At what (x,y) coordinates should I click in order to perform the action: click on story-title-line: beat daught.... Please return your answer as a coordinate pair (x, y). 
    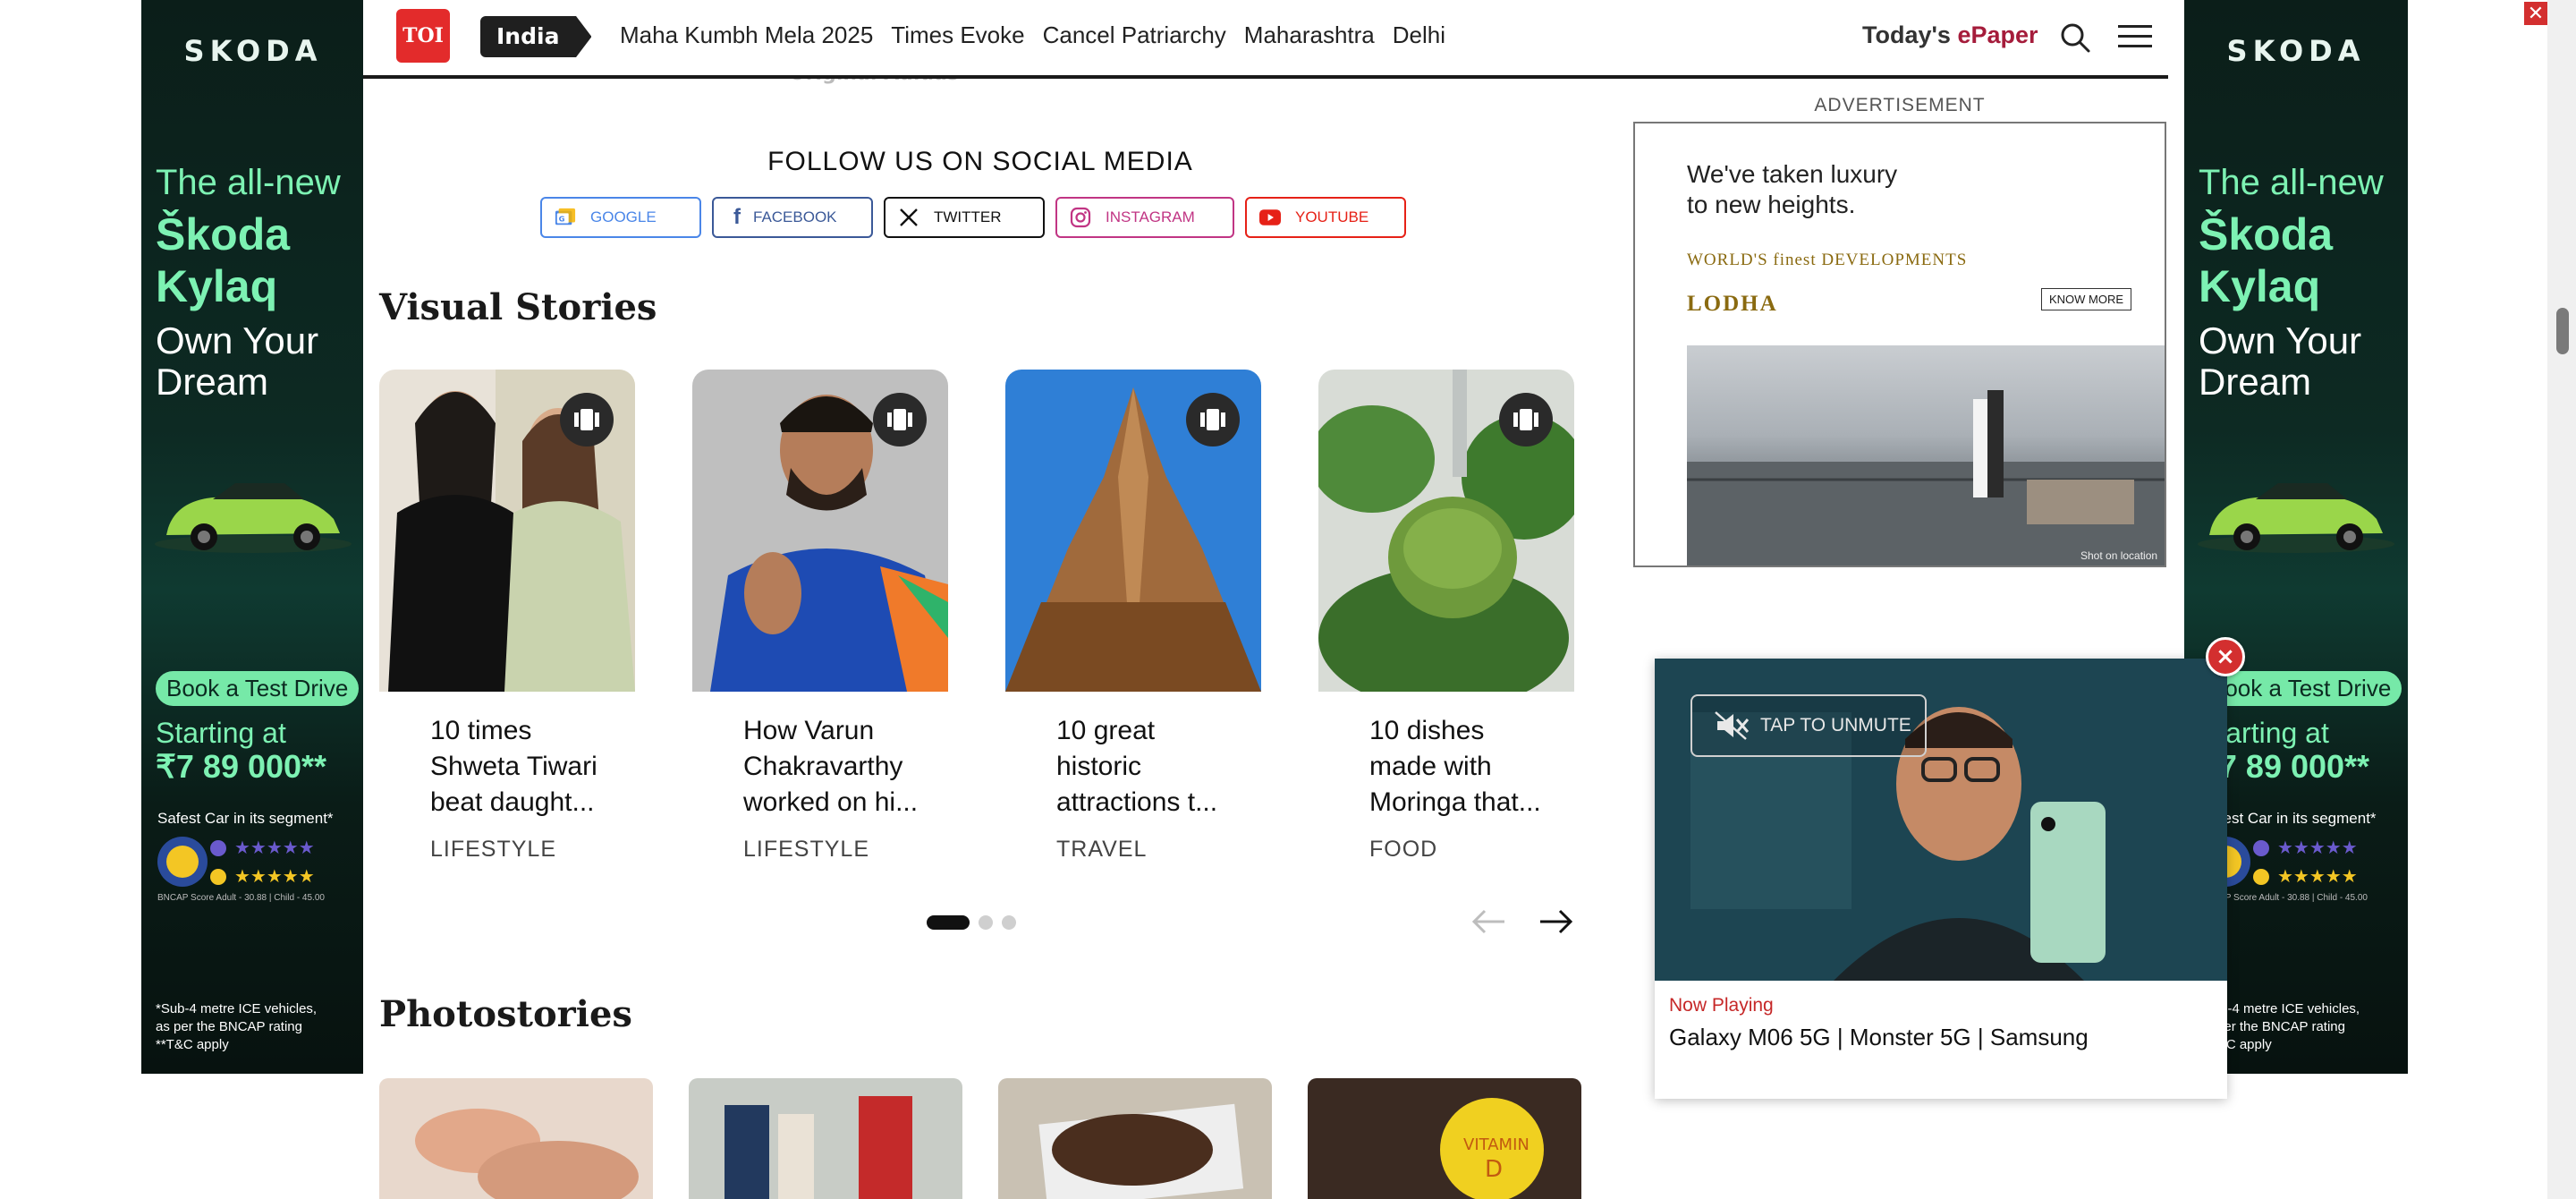
    Looking at the image, I should click on (512, 802).